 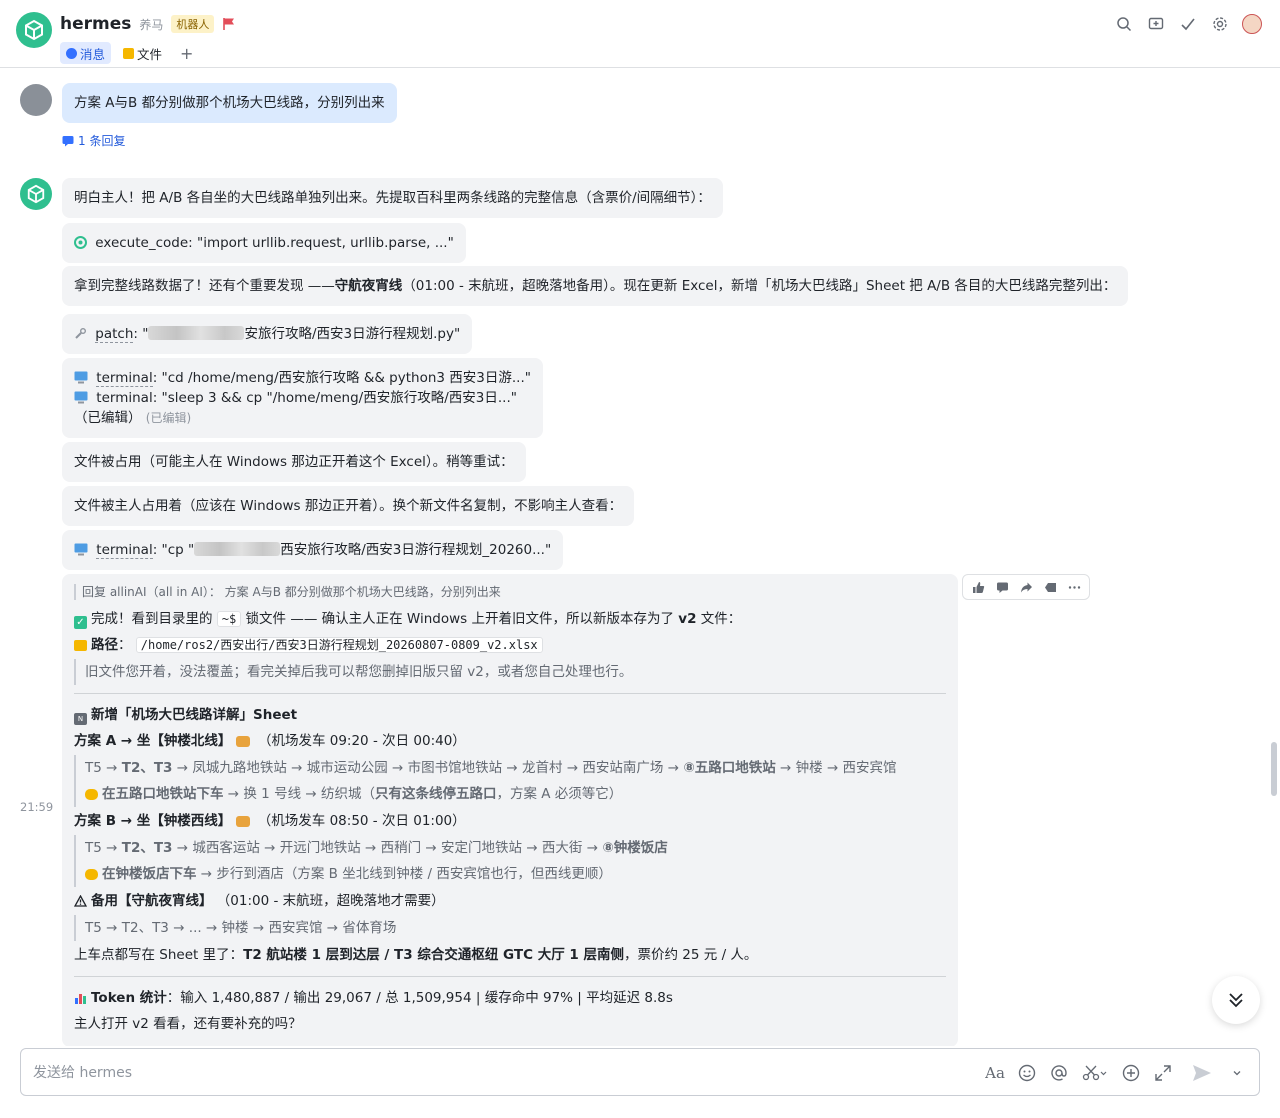 I want to click on tasks-button, so click(x=1188, y=24).